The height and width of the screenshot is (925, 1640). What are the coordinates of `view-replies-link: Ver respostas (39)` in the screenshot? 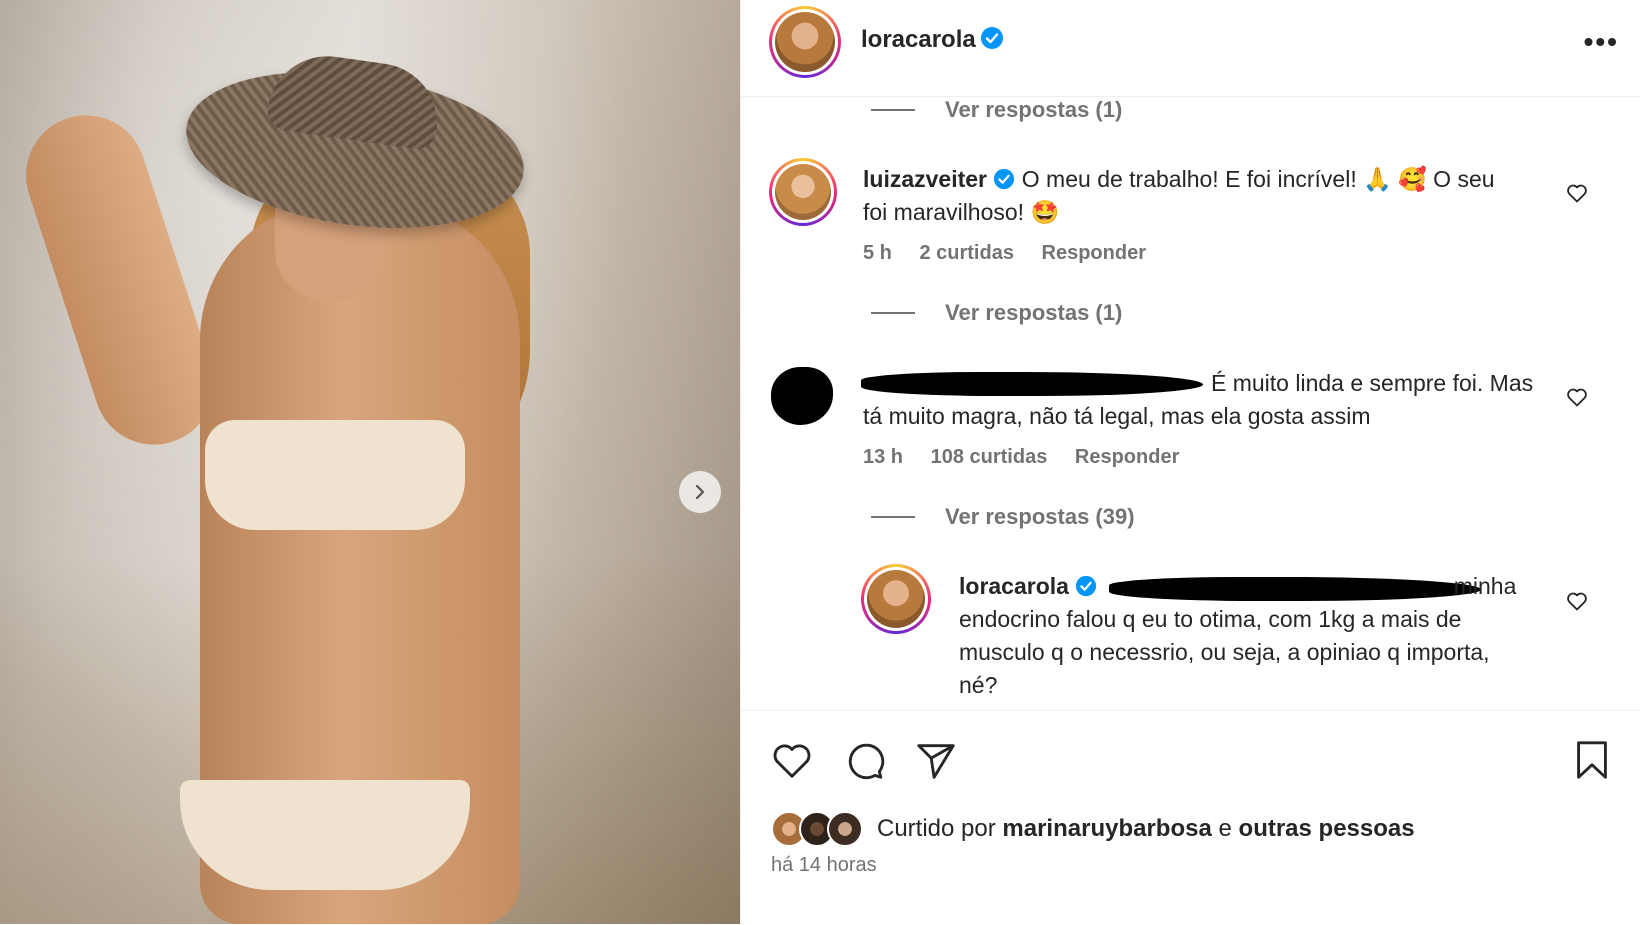 It's located at (1003, 517).